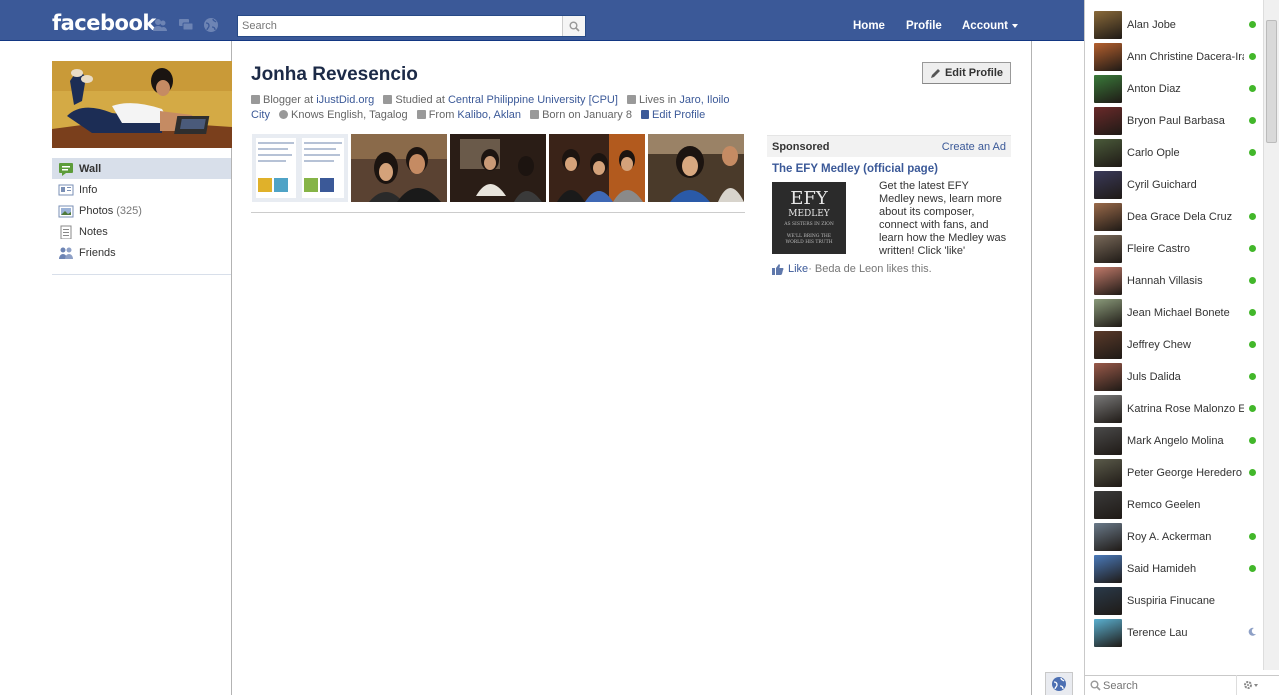  I want to click on messages-icon, so click(186, 25).